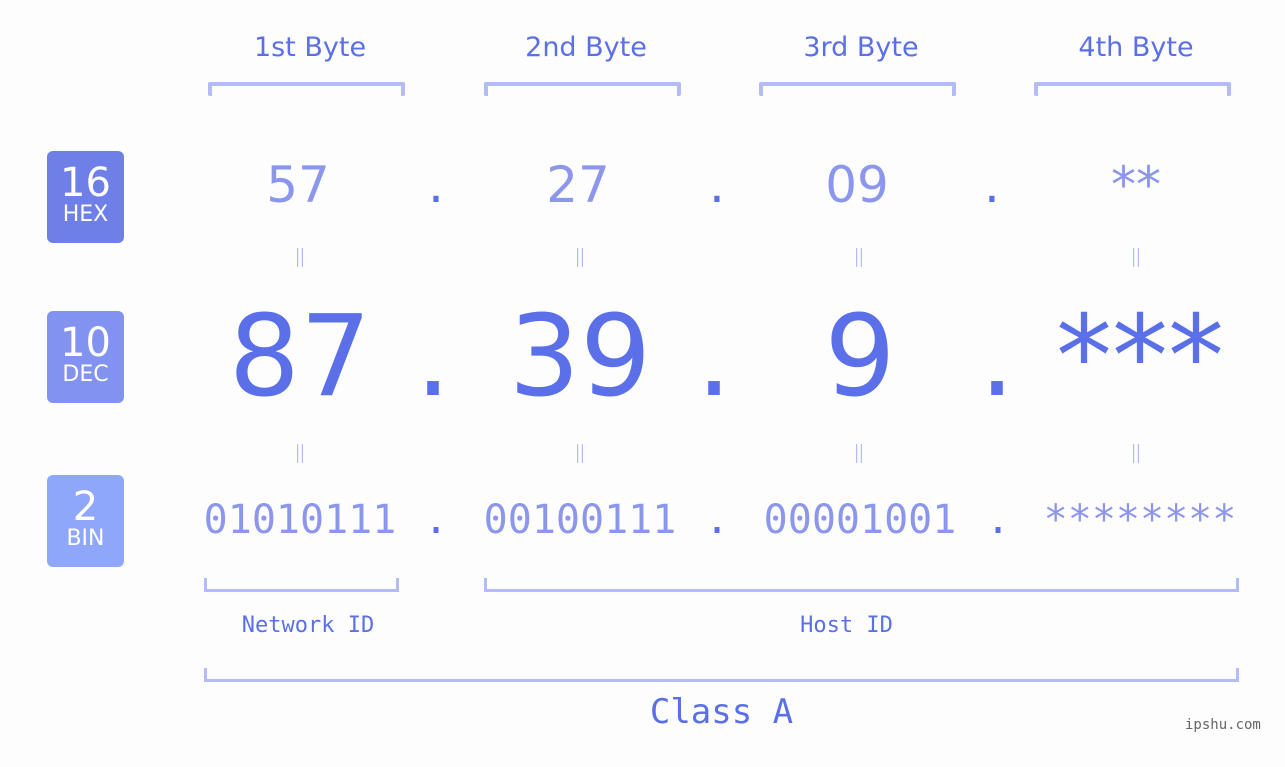 The image size is (1285, 767). I want to click on byte-header-2: 2nd Byte, so click(586, 47).